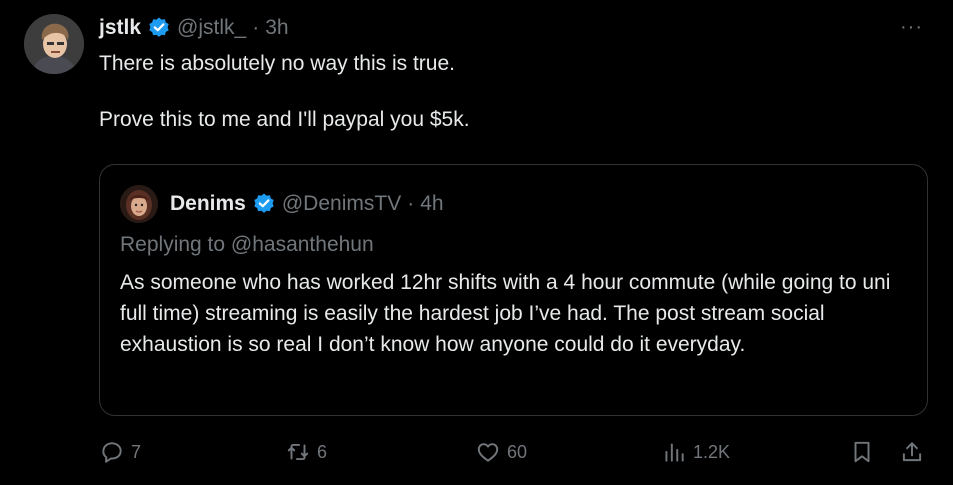 The width and height of the screenshot is (953, 485). I want to click on repost-count: 6, so click(322, 451).